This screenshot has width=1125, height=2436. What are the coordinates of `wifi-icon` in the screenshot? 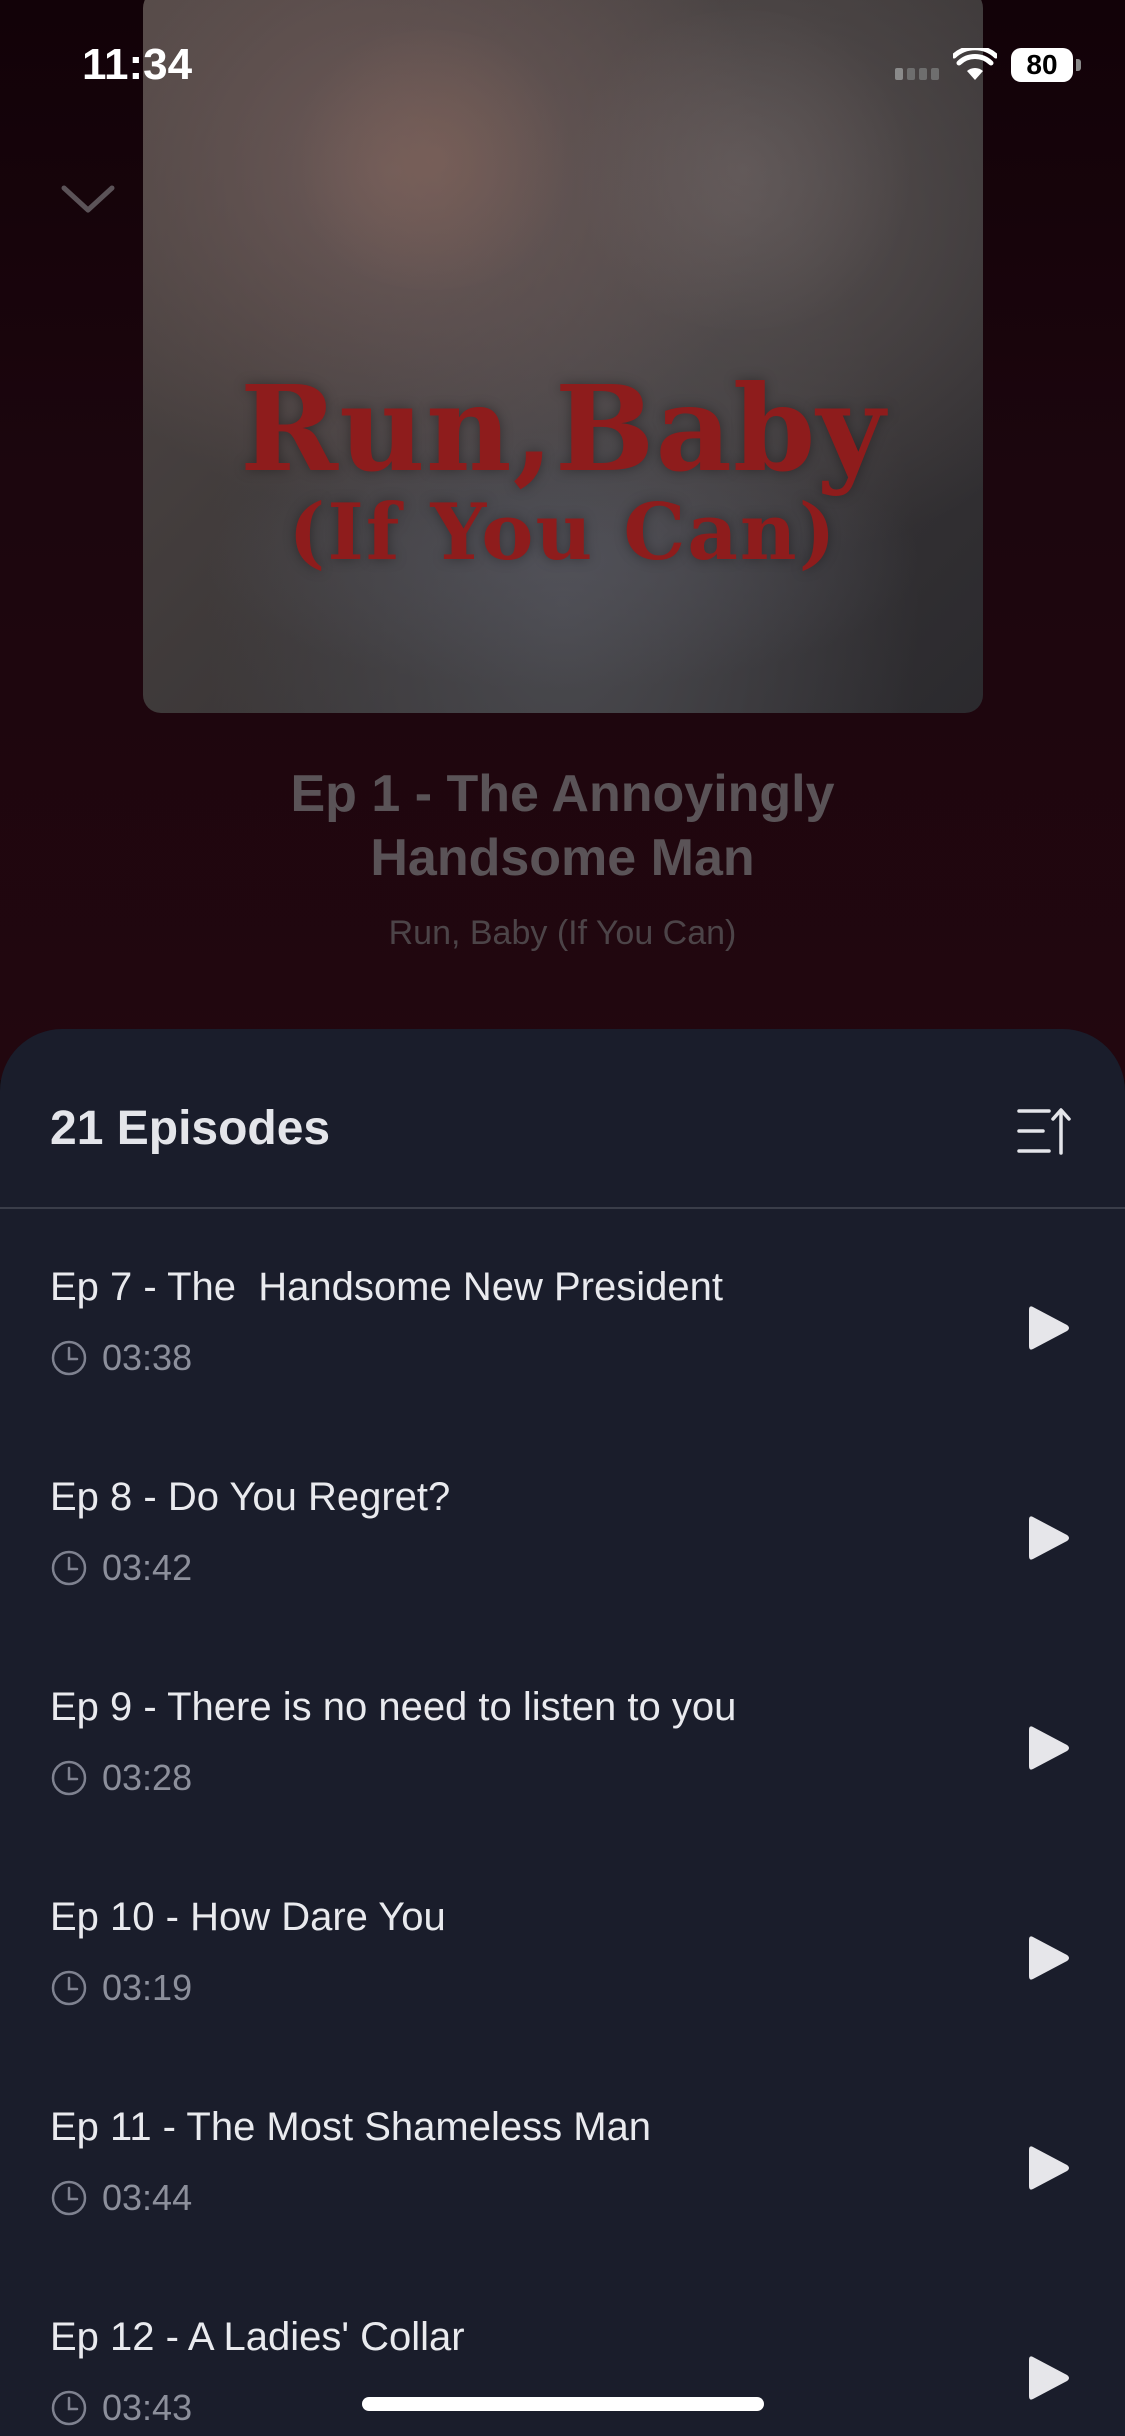 It's located at (975, 64).